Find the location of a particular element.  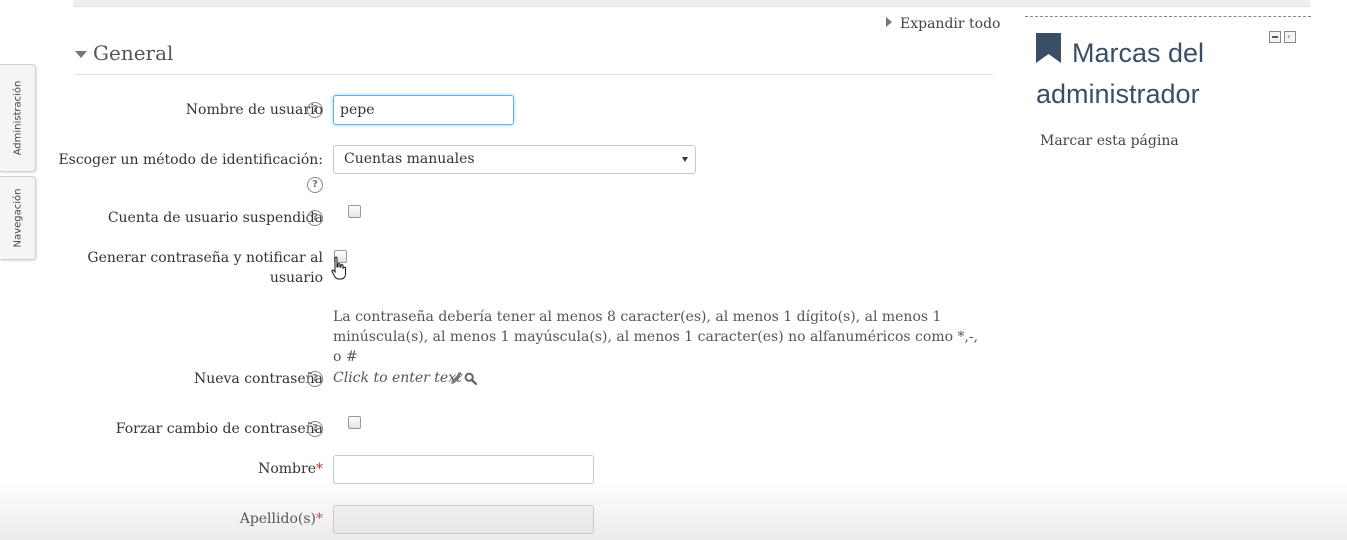

hand-cursor-icon is located at coordinates (338, 268).